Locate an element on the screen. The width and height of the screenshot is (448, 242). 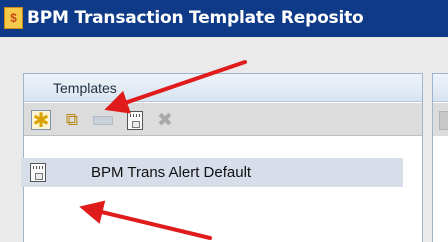
window-title: BPM Transaction Template Reposito is located at coordinates (195, 18).